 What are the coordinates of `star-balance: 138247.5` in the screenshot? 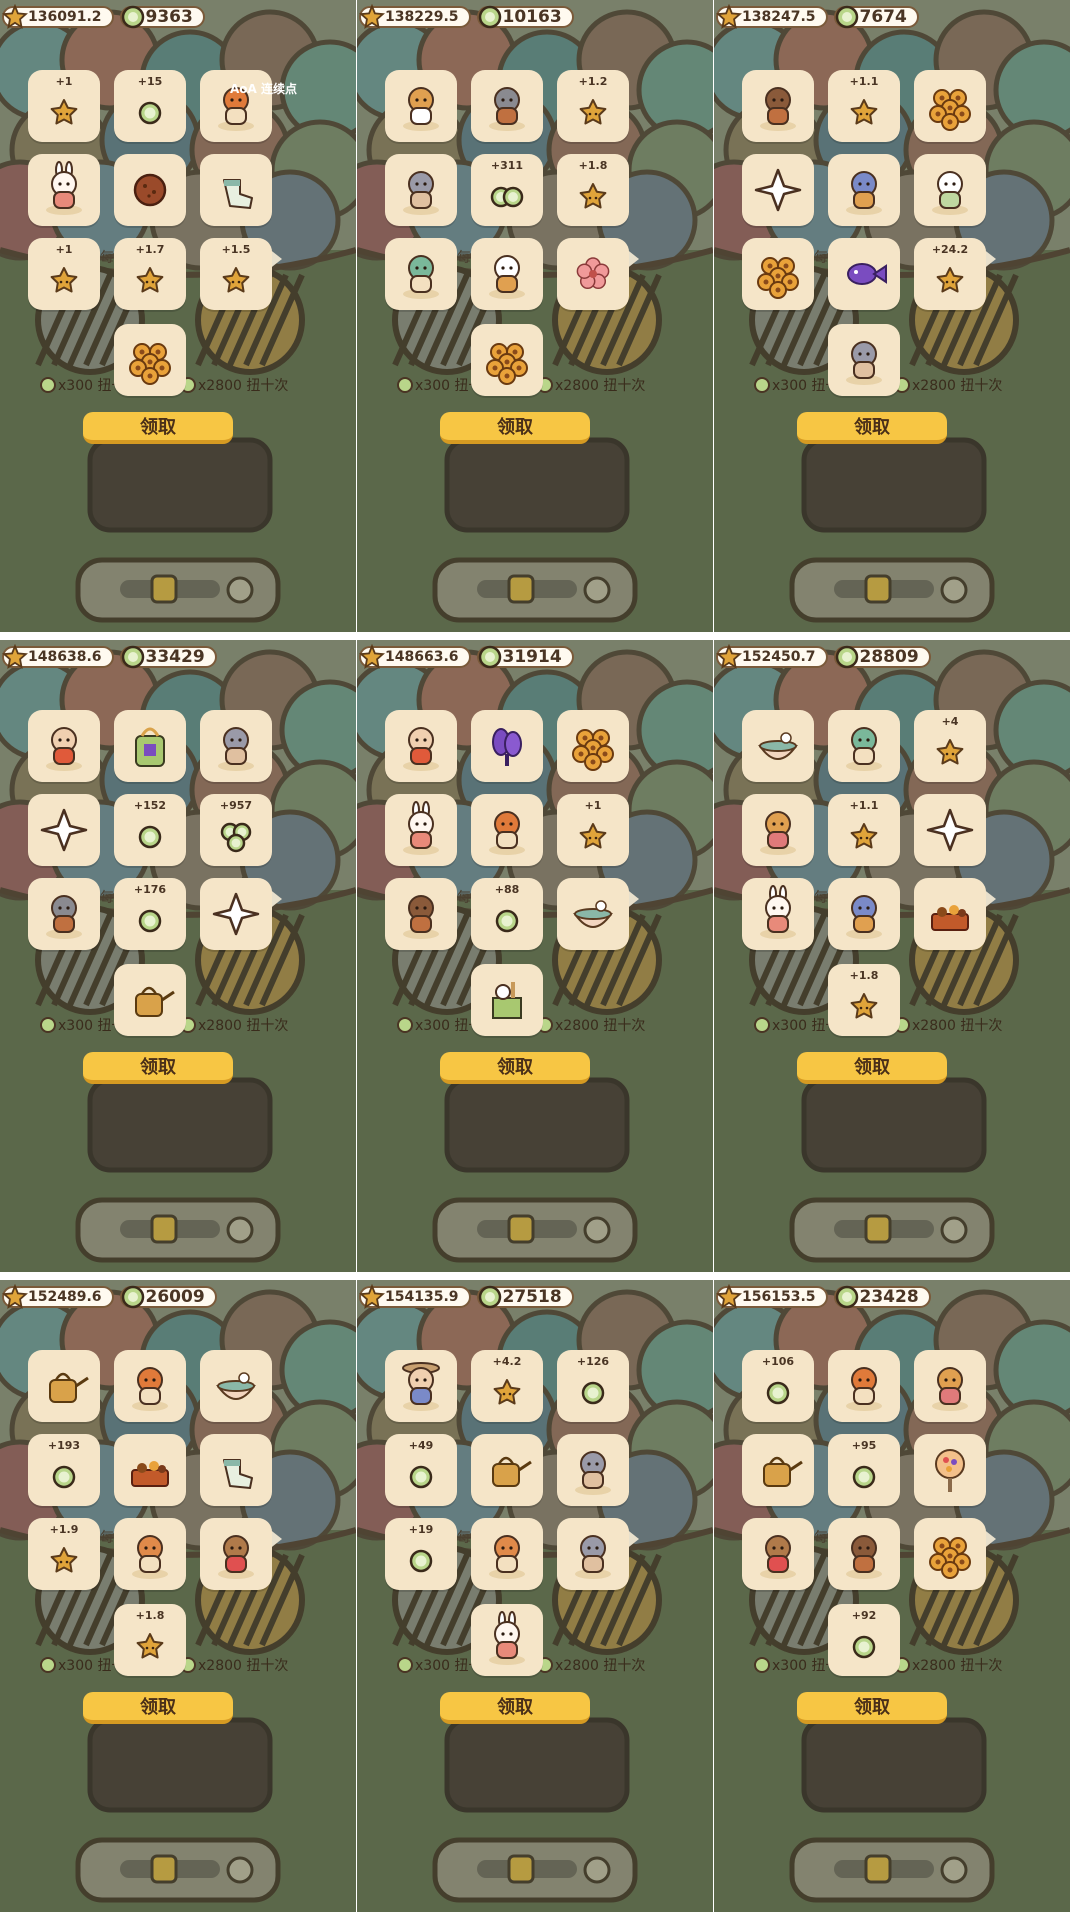 It's located at (771, 16).